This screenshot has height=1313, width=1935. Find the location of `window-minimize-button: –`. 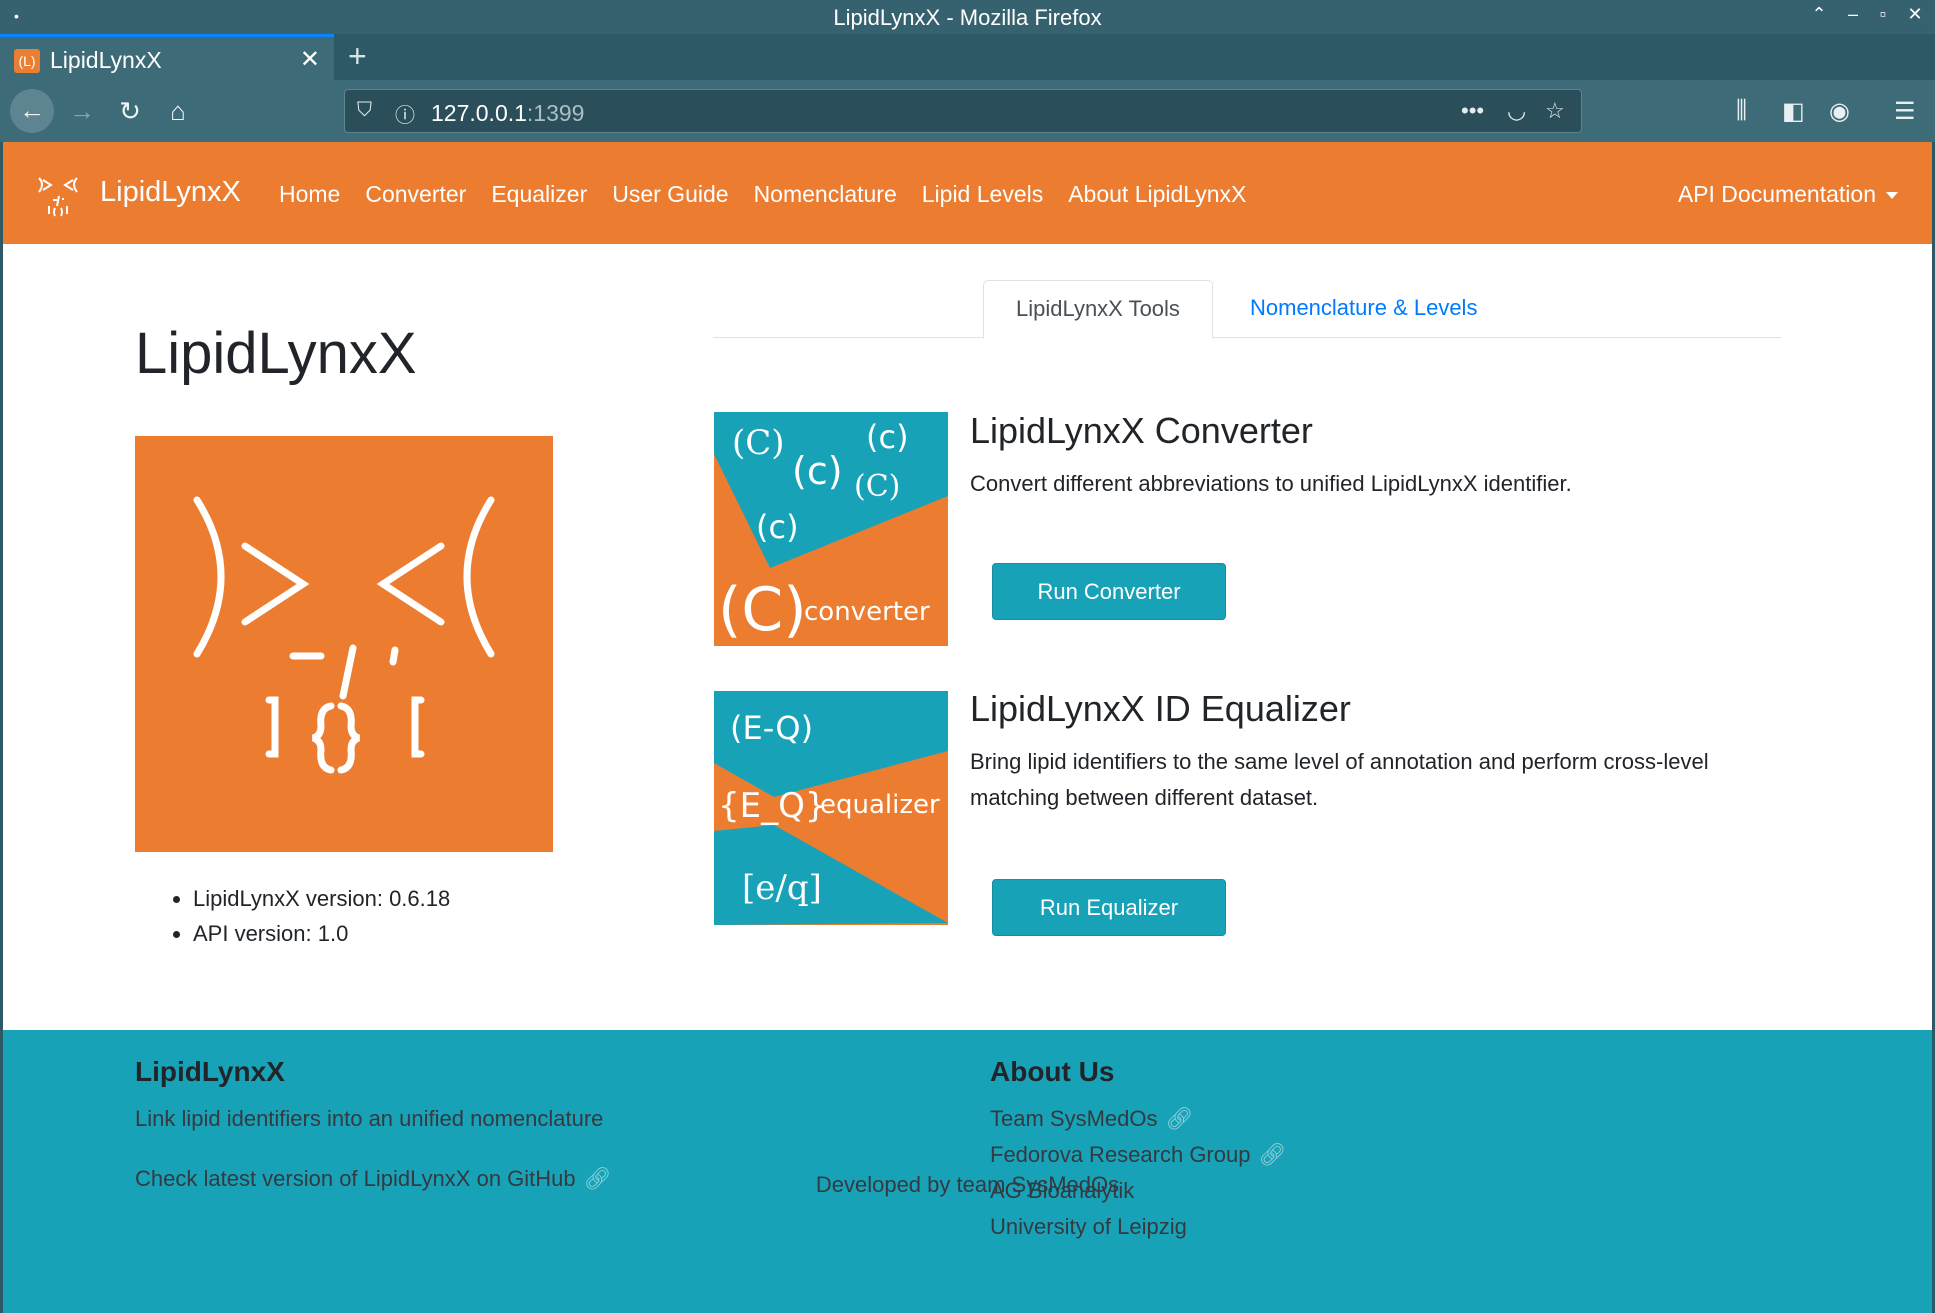

window-minimize-button: – is located at coordinates (1853, 14).